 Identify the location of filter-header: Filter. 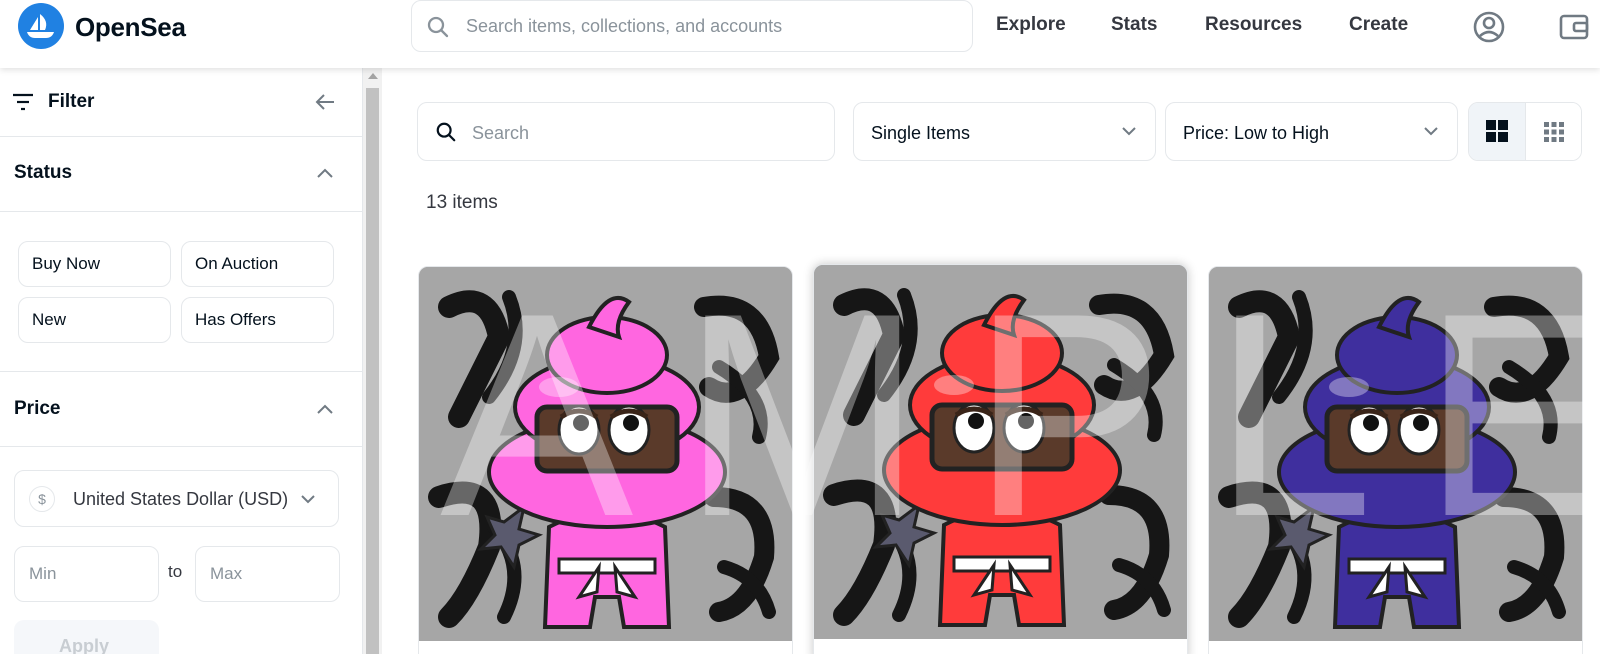
(181, 102).